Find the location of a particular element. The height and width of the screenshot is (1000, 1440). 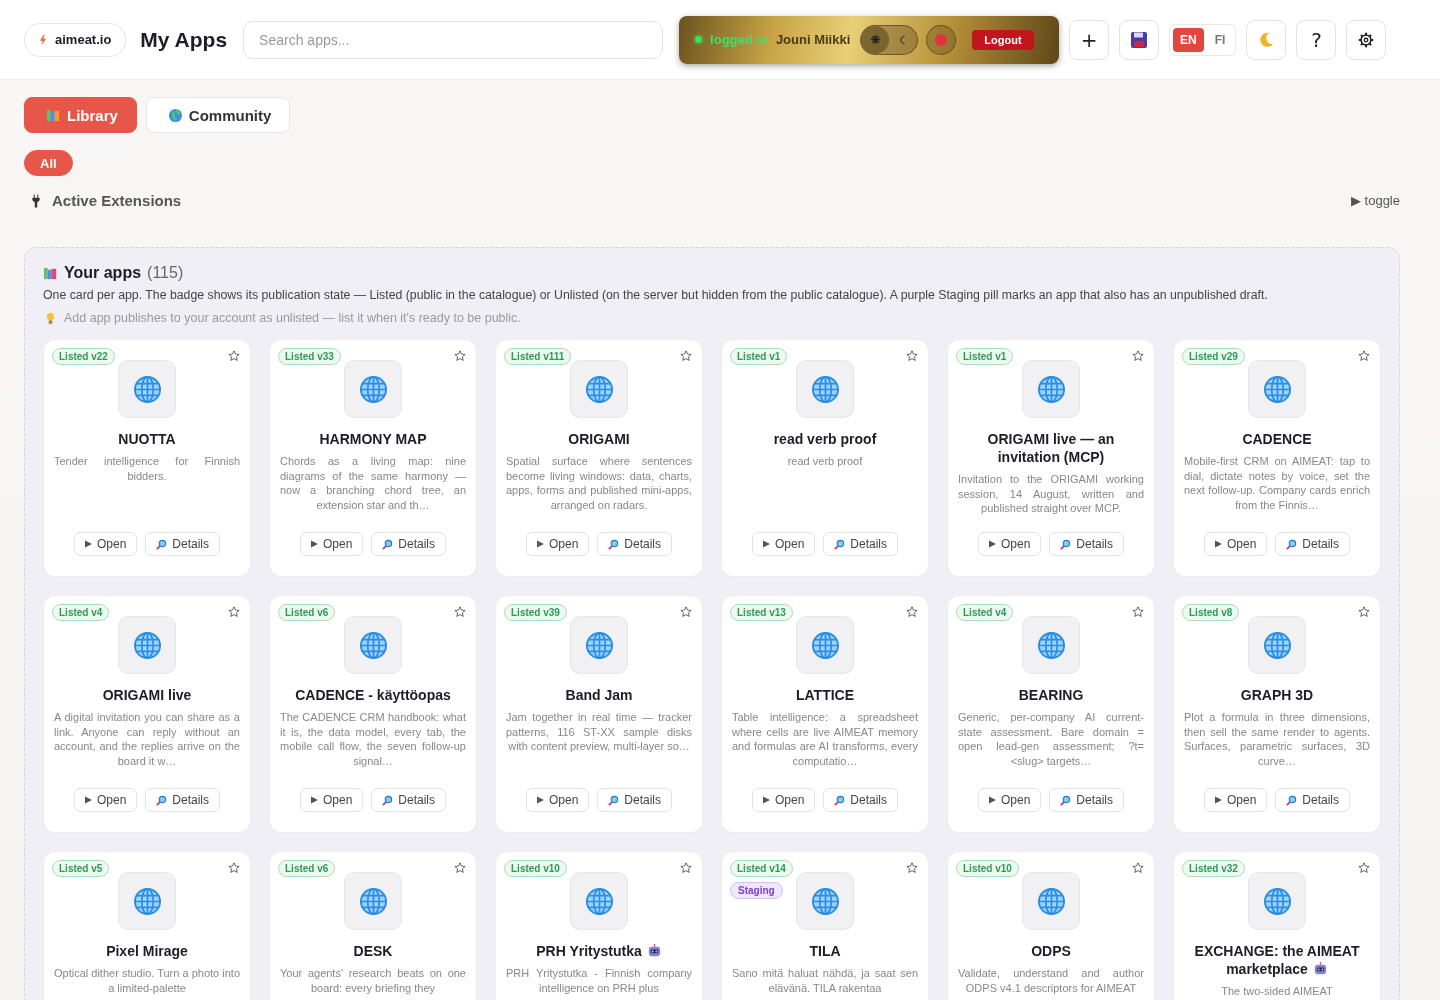

app-name: CADENCE is located at coordinates (1277, 439).